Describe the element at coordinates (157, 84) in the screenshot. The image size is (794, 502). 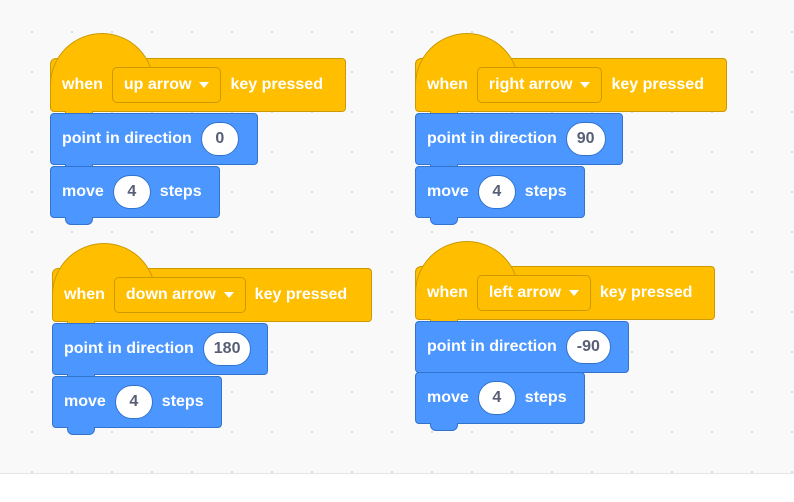
I see `key-dropdown-value: up arrow` at that location.